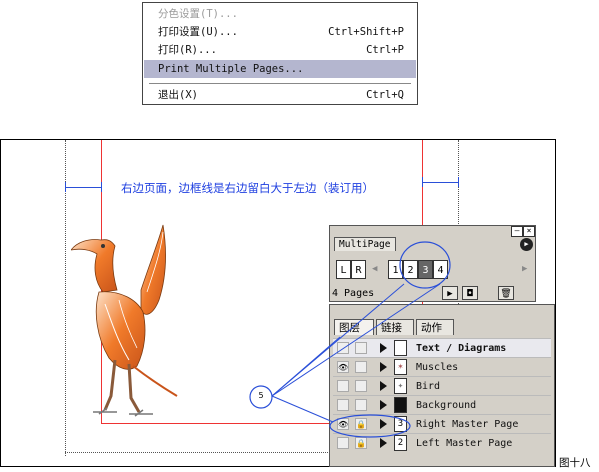 Image resolution: width=599 pixels, height=472 pixels. What do you see at coordinates (370, 426) in the screenshot?
I see `highlight-ellipse-right-master` at bounding box center [370, 426].